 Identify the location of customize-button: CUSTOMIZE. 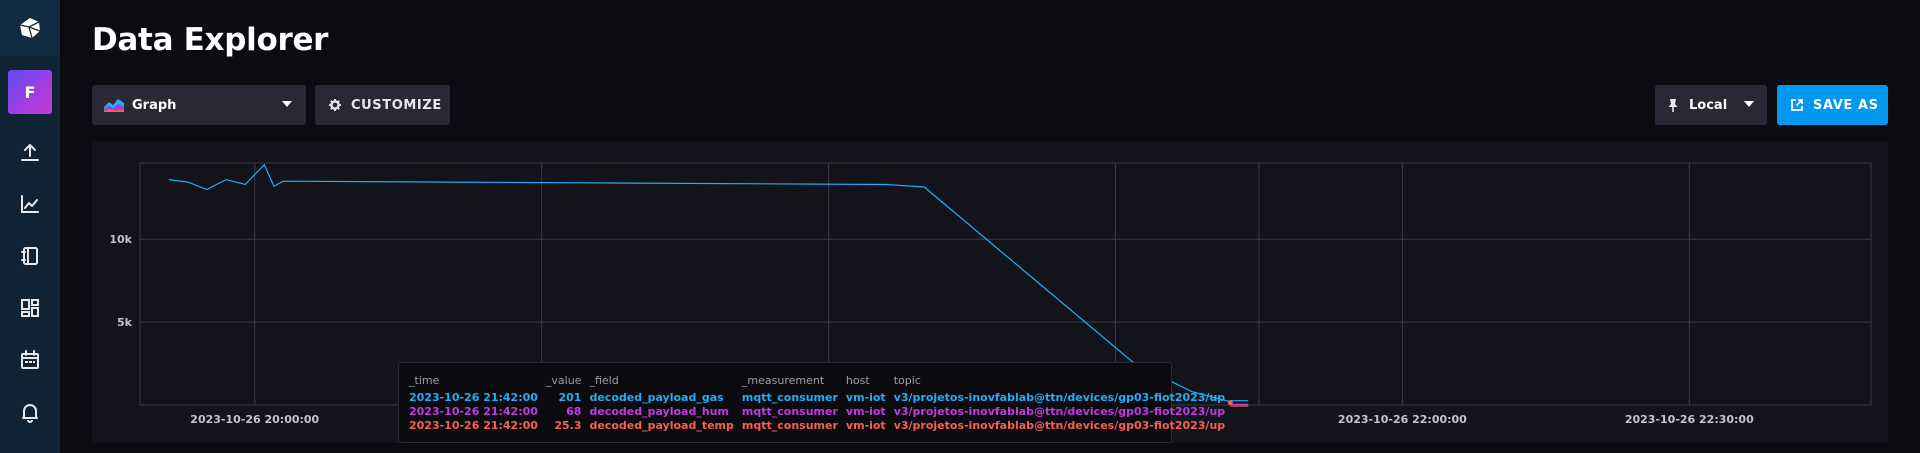
(382, 105).